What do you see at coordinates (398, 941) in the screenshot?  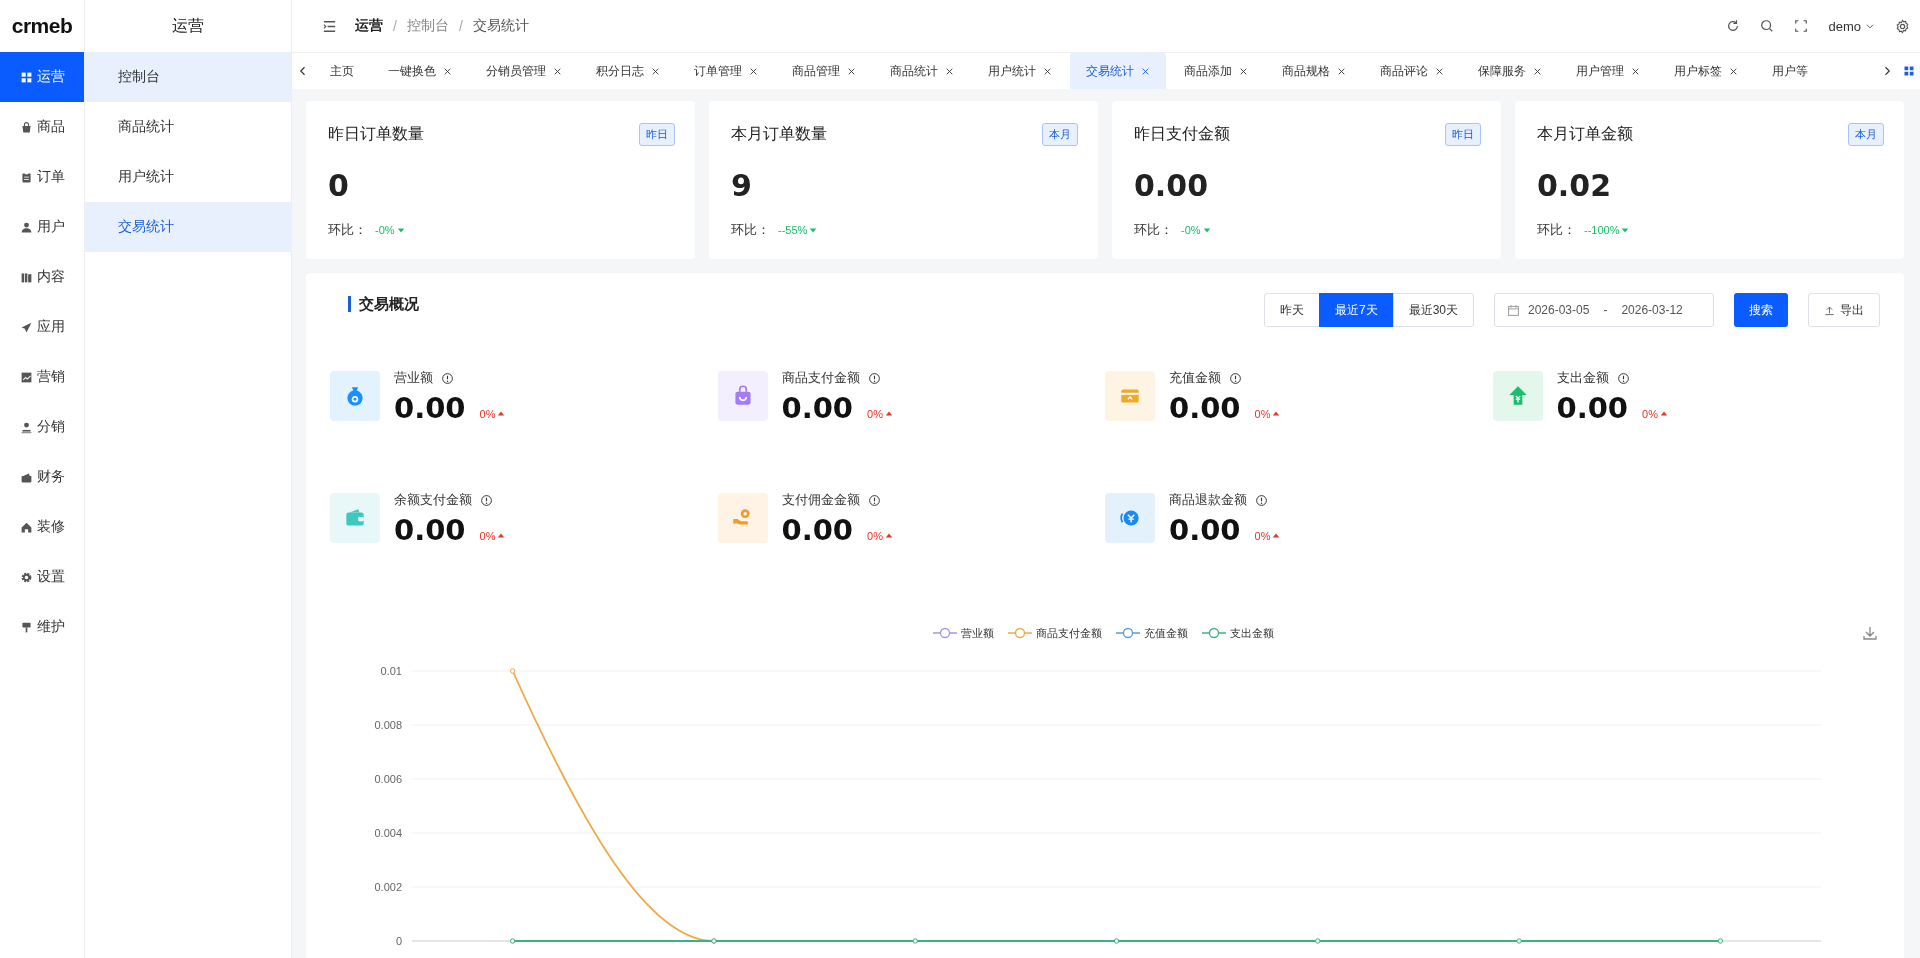 I see `y-axis-label: 0` at bounding box center [398, 941].